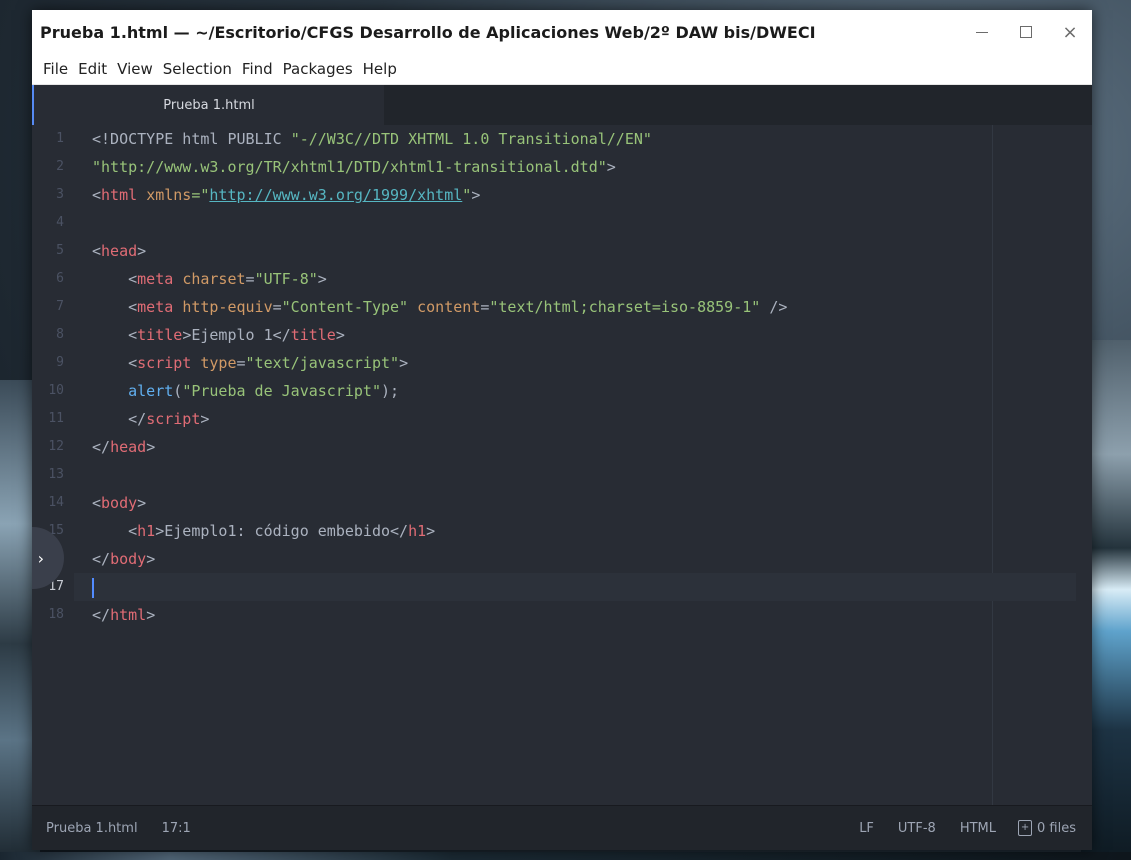  I want to click on string: "text/html;charset=iso-8859-1", so click(625, 307).